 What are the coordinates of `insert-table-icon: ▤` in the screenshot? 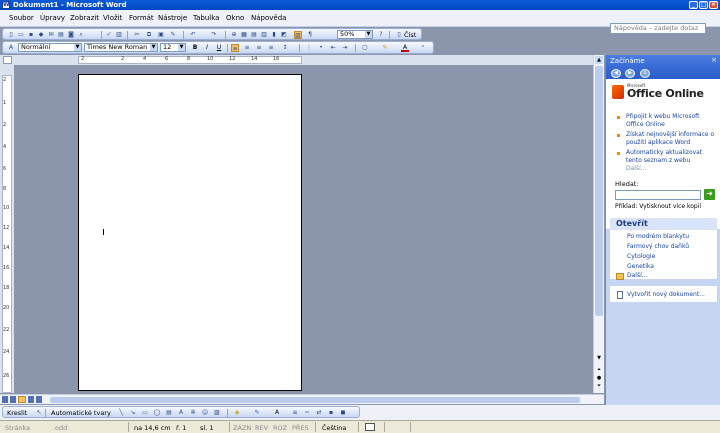 It's located at (254, 35).